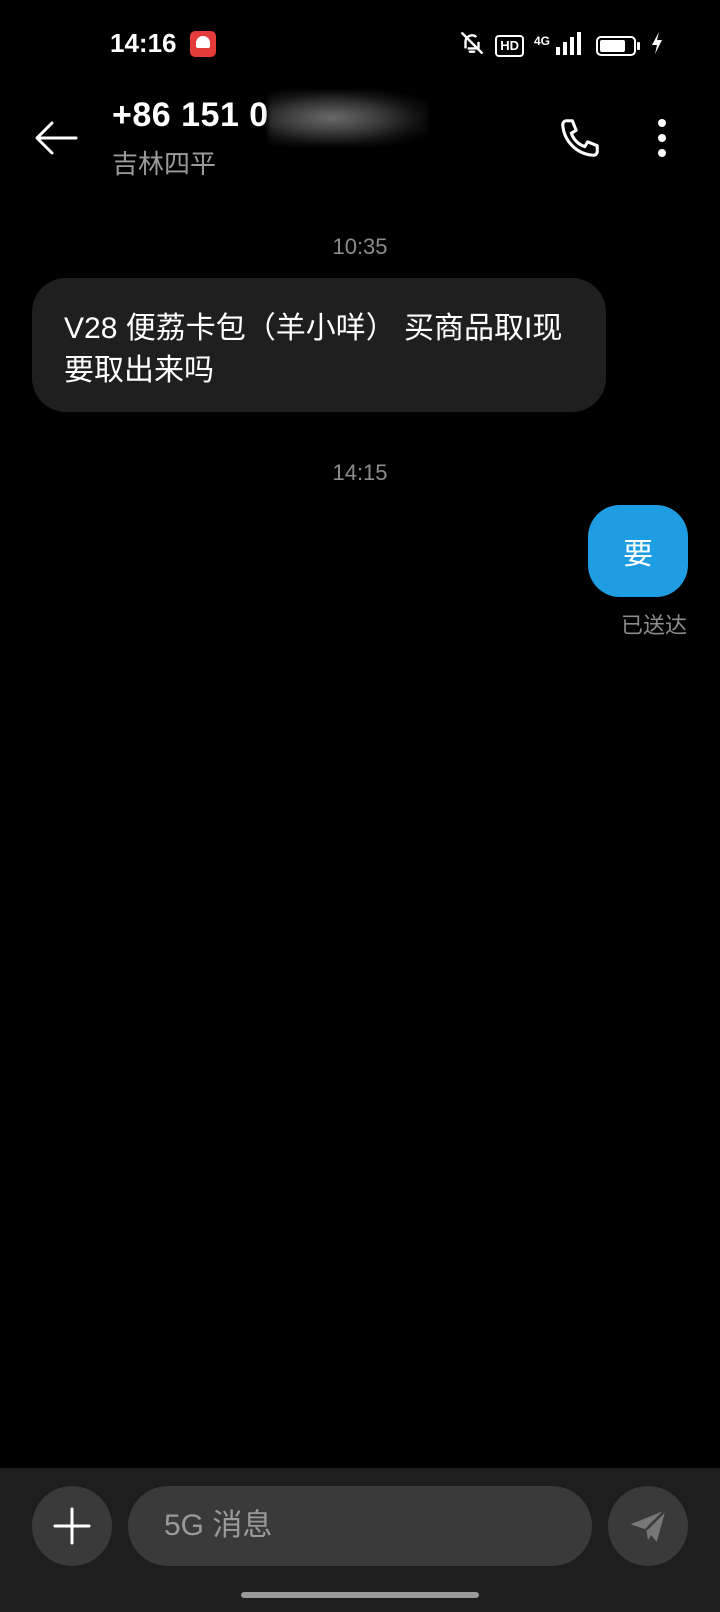 Image resolution: width=720 pixels, height=1612 pixels. What do you see at coordinates (541, 40) in the screenshot?
I see `network-type-label: 4G` at bounding box center [541, 40].